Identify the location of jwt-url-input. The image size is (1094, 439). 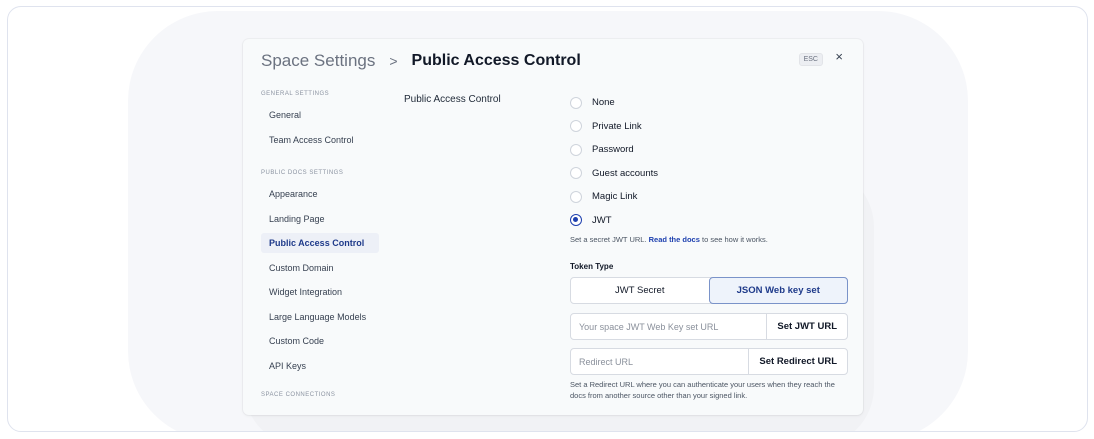
(669, 326).